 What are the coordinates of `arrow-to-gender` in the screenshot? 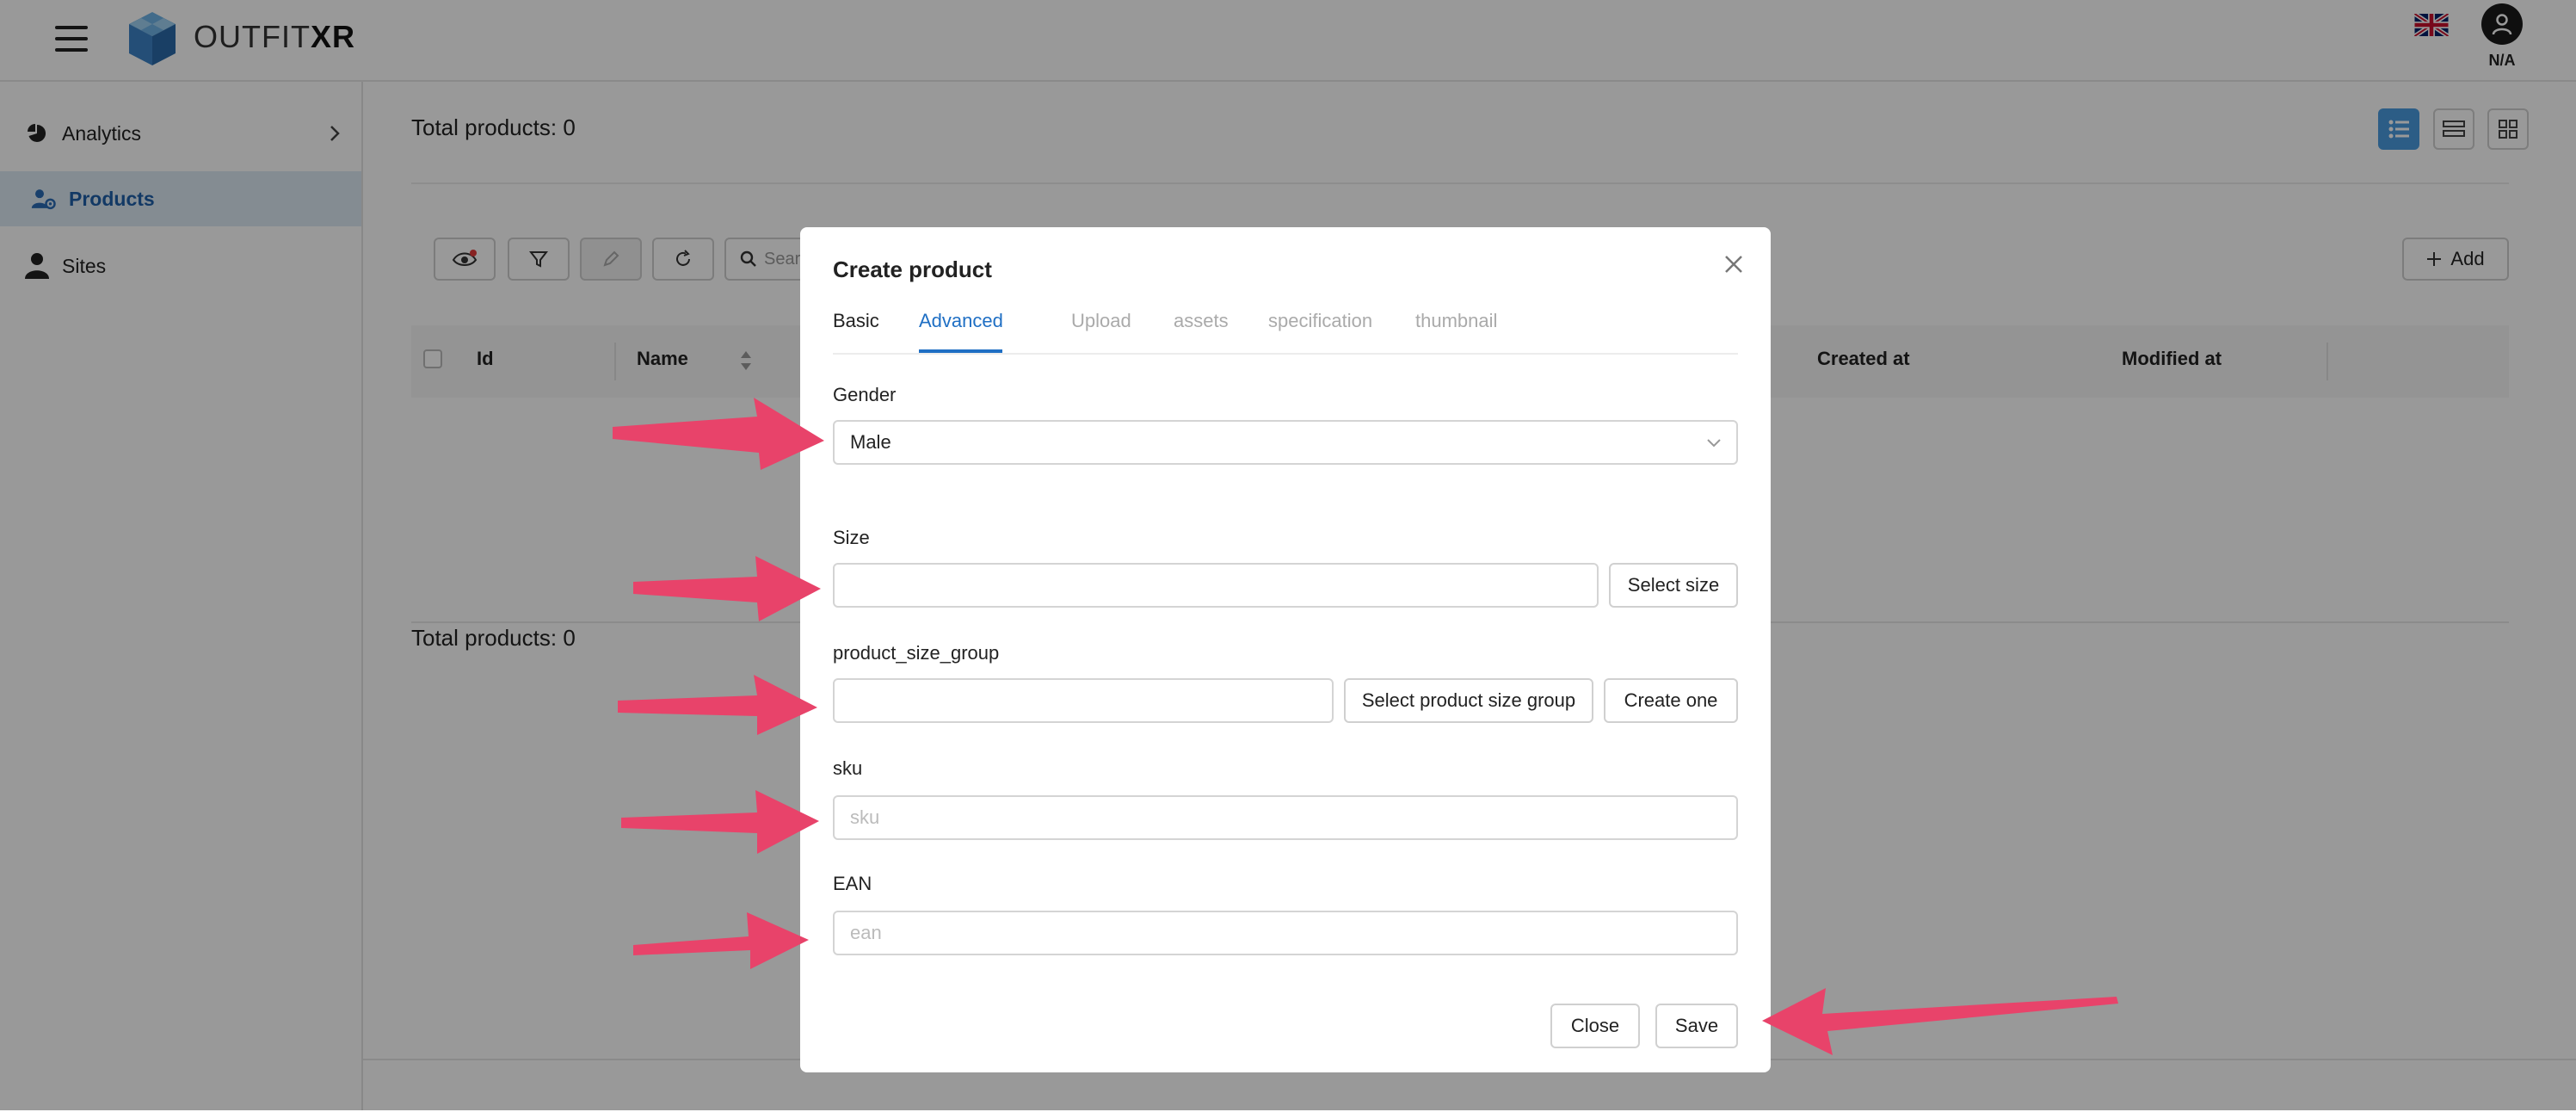 It's located at (718, 434).